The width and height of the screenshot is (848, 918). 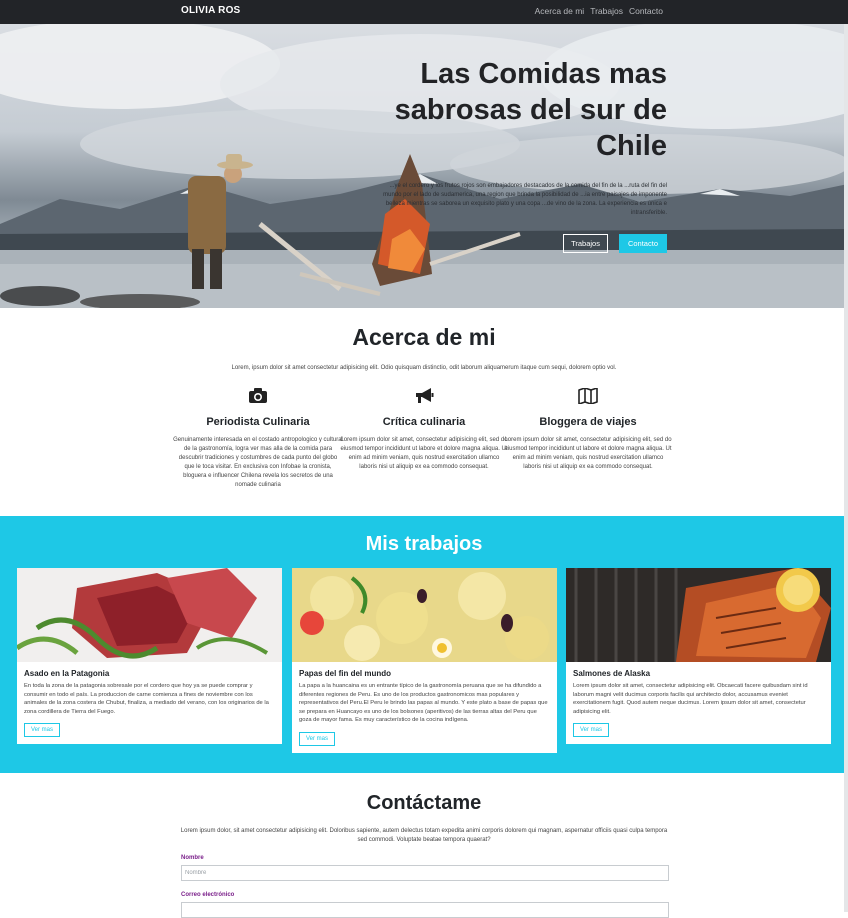 What do you see at coordinates (208, 895) in the screenshot?
I see `email-label: Correo electrónico` at bounding box center [208, 895].